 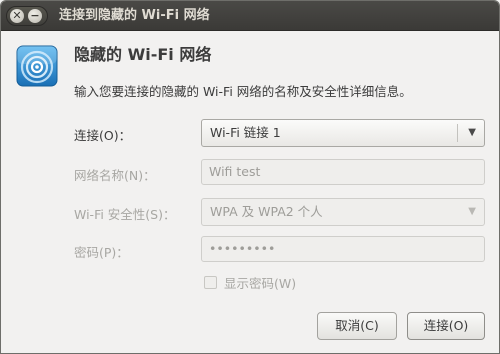 I want to click on security-select-value: WPA 及 WPA2 个人, so click(x=266, y=211).